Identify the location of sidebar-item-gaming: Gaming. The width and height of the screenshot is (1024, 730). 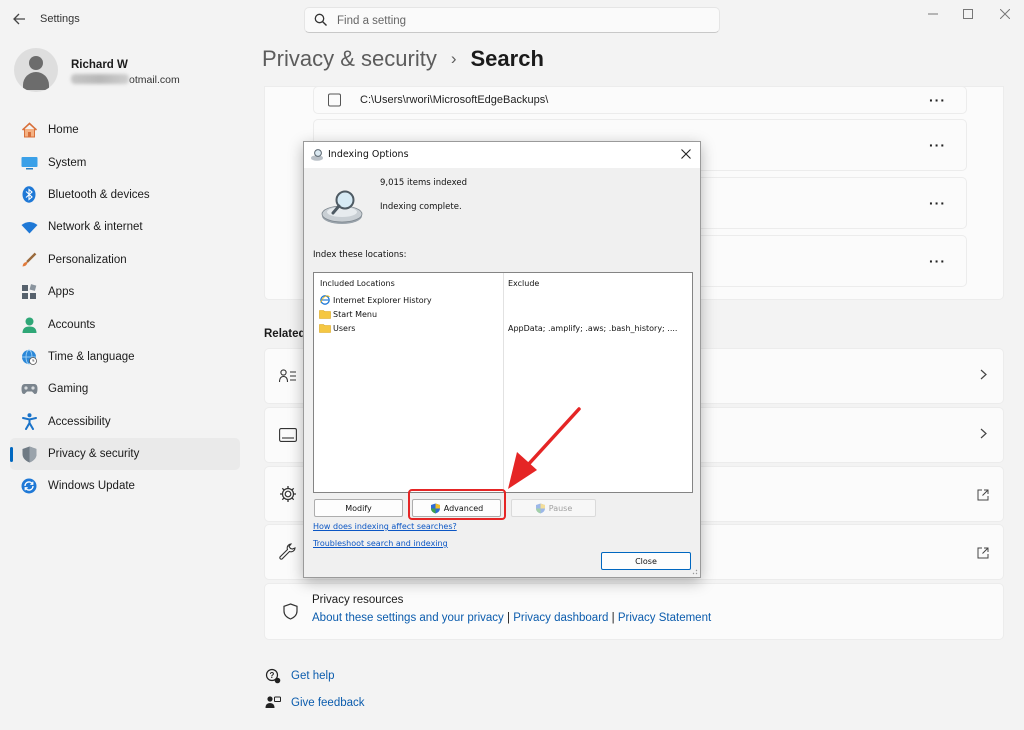
(125, 389).